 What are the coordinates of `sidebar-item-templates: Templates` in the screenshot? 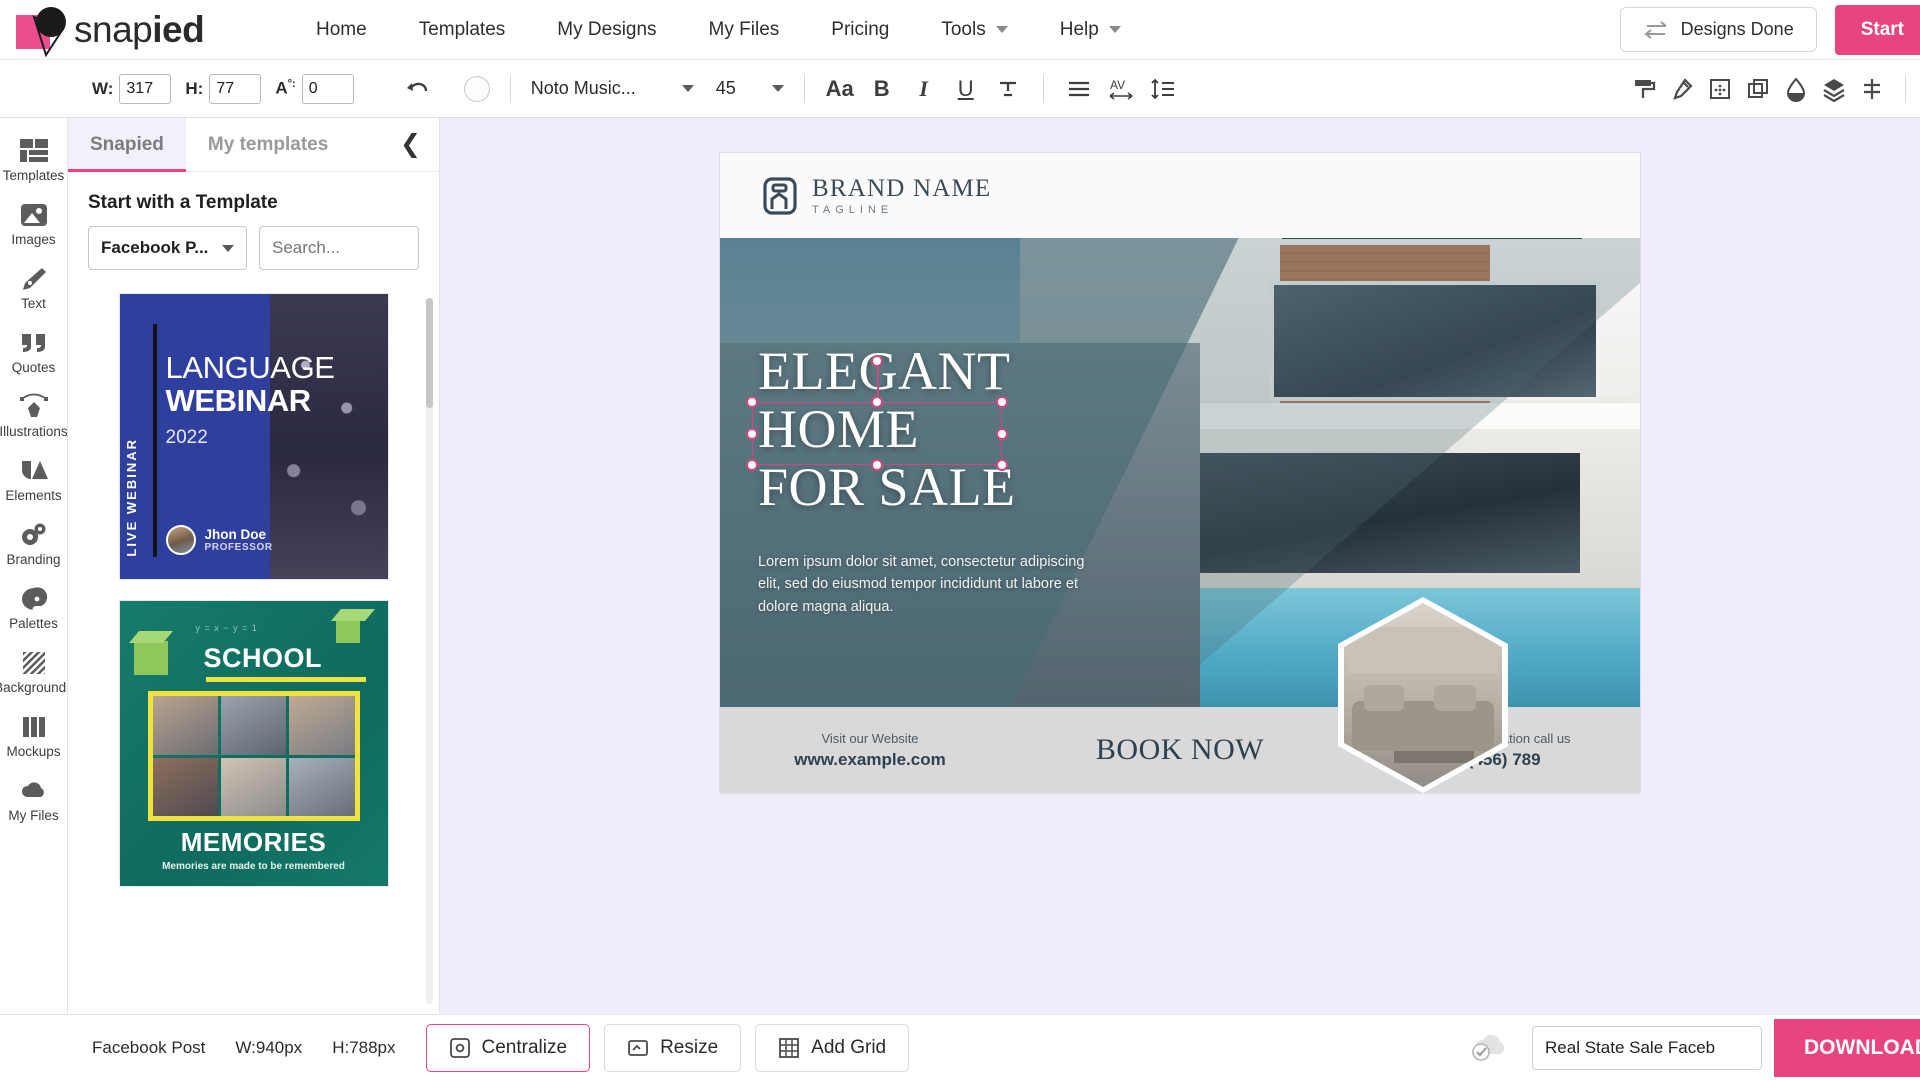 It's located at (33, 160).